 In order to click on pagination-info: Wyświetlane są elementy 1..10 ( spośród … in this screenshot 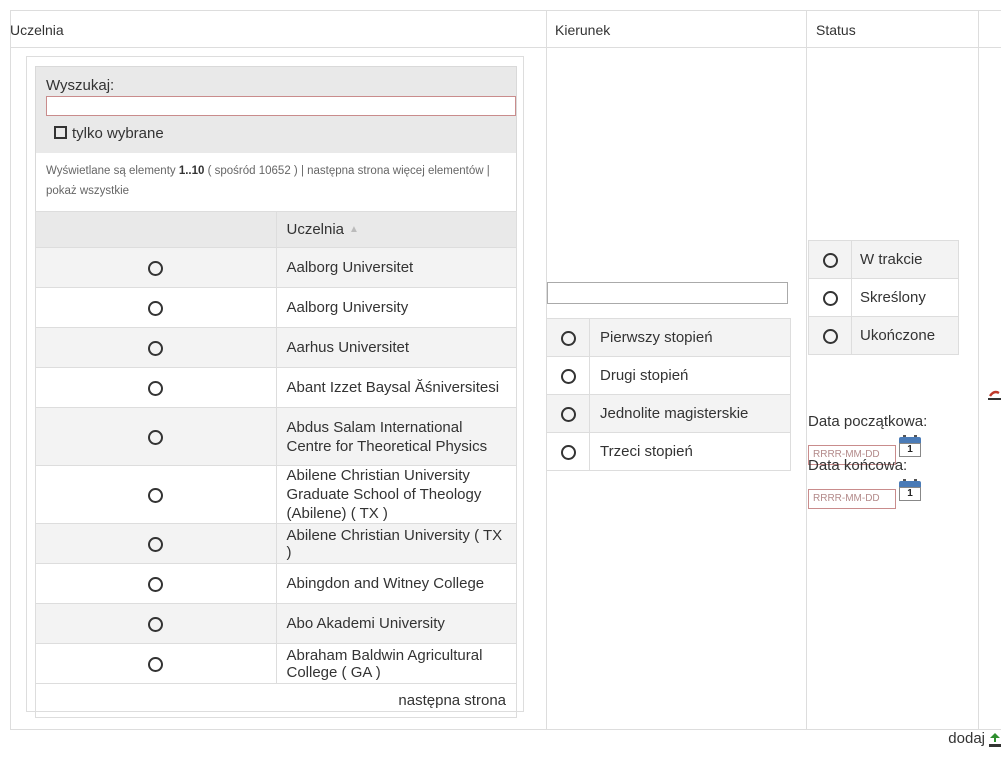, I will do `click(276, 182)`.